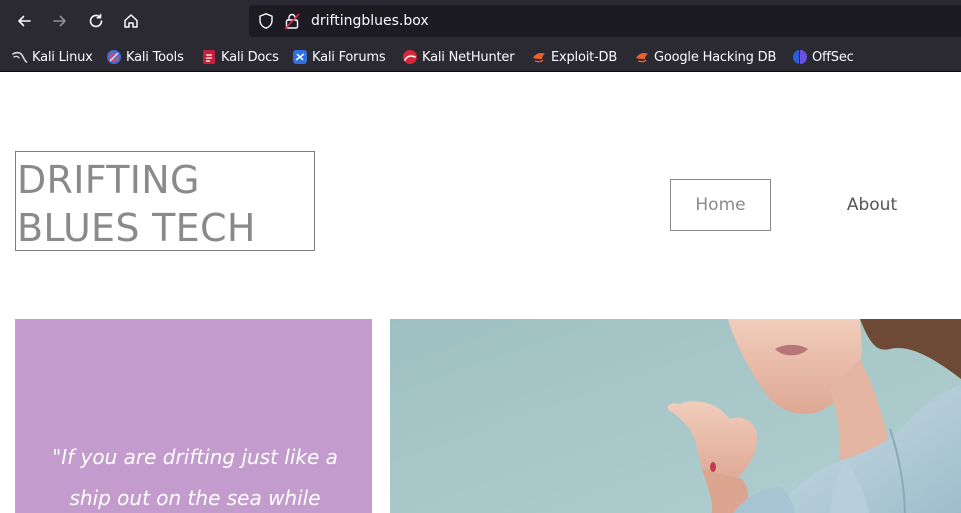 This screenshot has height=513, width=961. What do you see at coordinates (292, 21) in the screenshot?
I see `insecure-lock-icon` at bounding box center [292, 21].